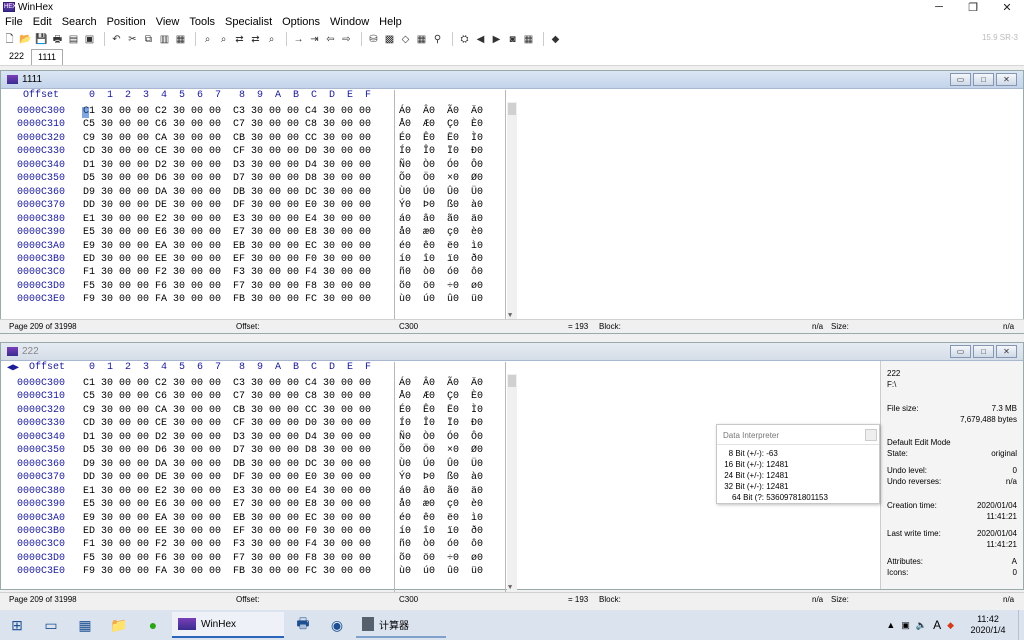  I want to click on scrollbar-thumb, so click(512, 109).